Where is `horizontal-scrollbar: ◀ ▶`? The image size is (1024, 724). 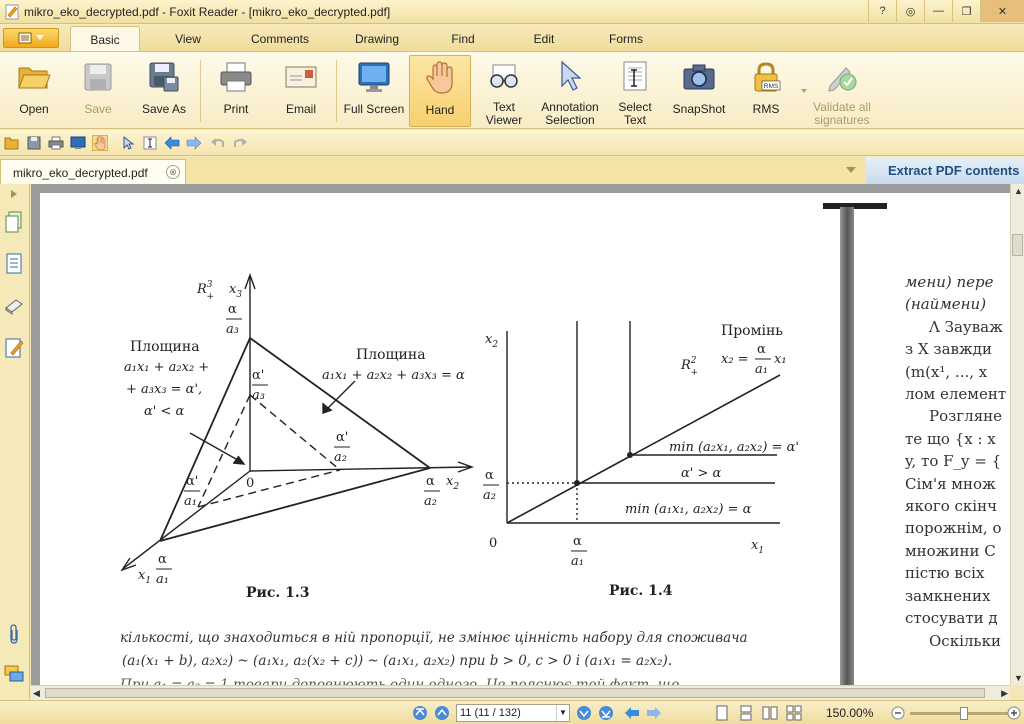 horizontal-scrollbar: ◀ ▶ is located at coordinates (520, 692).